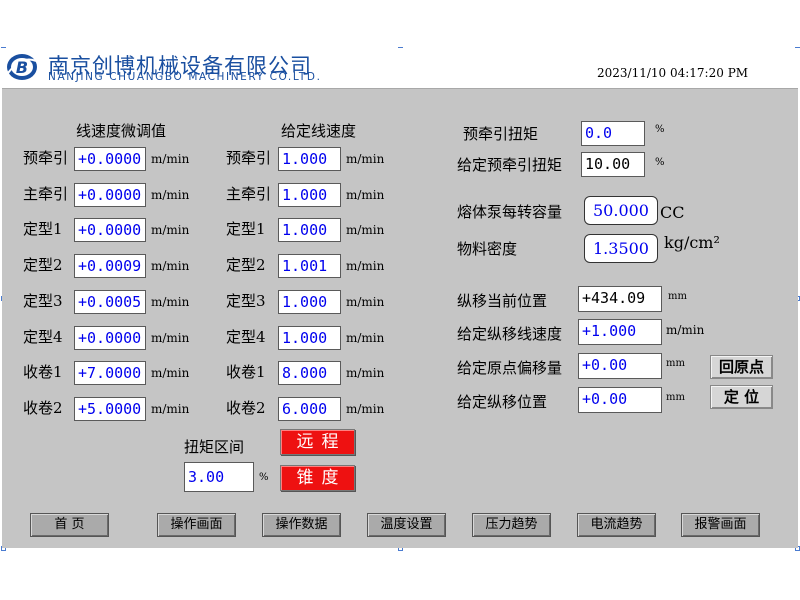 The width and height of the screenshot is (800, 600). Describe the element at coordinates (309, 409) in the screenshot. I see `speed-setpoint-input: 6.000` at that location.